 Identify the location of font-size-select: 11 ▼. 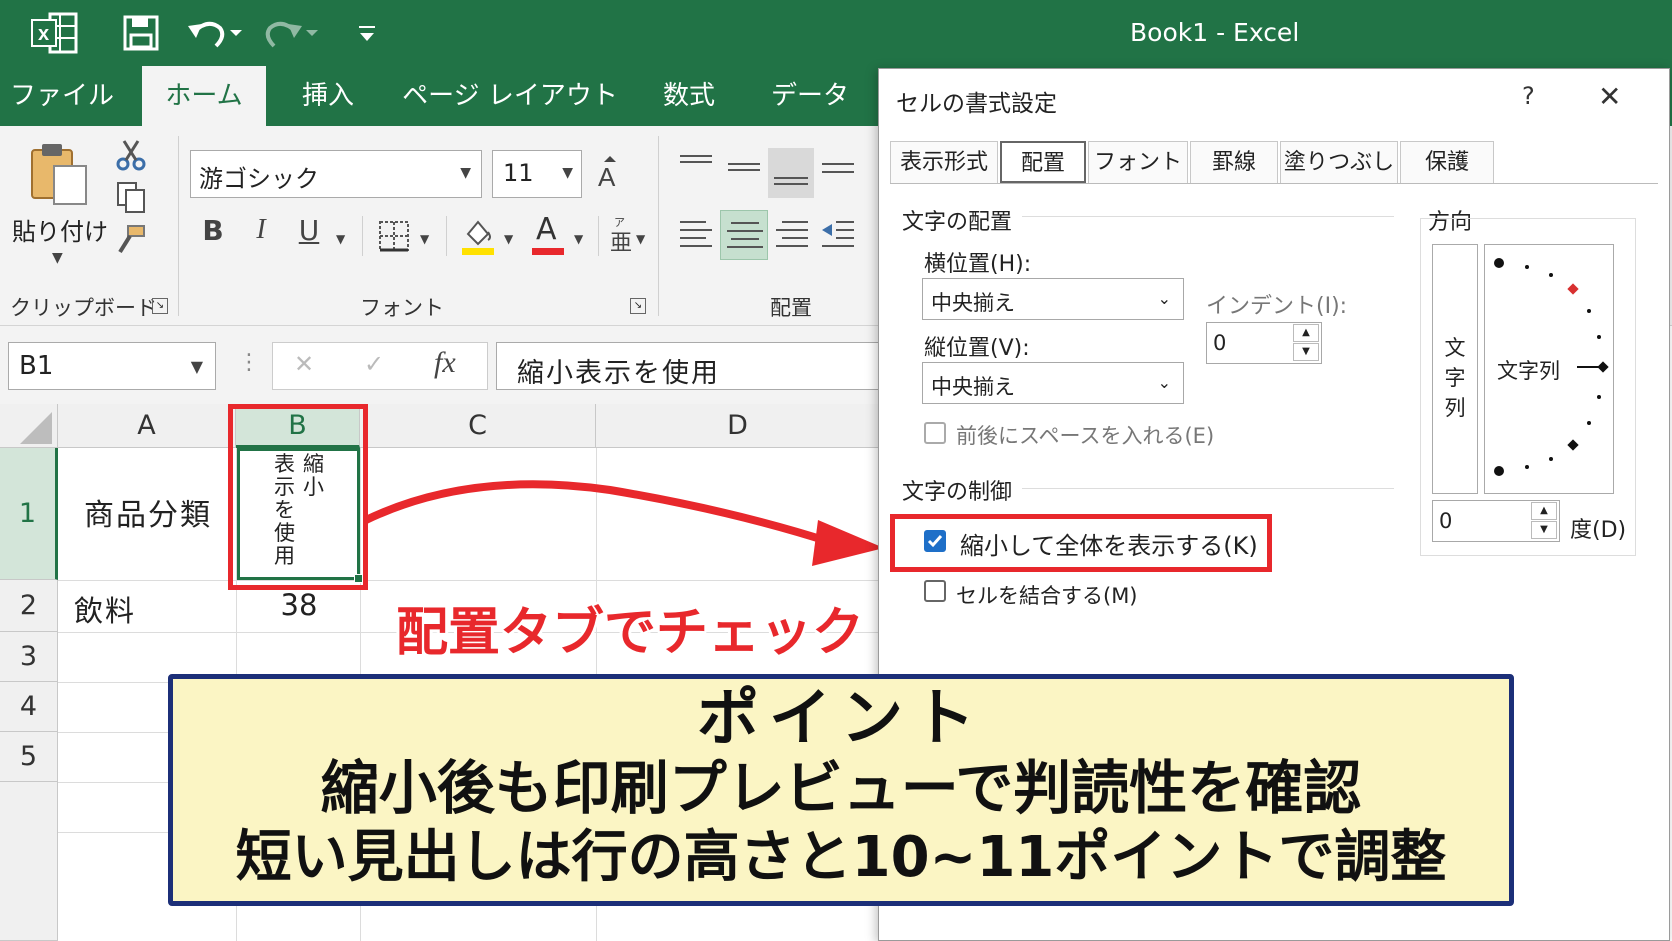
(537, 174).